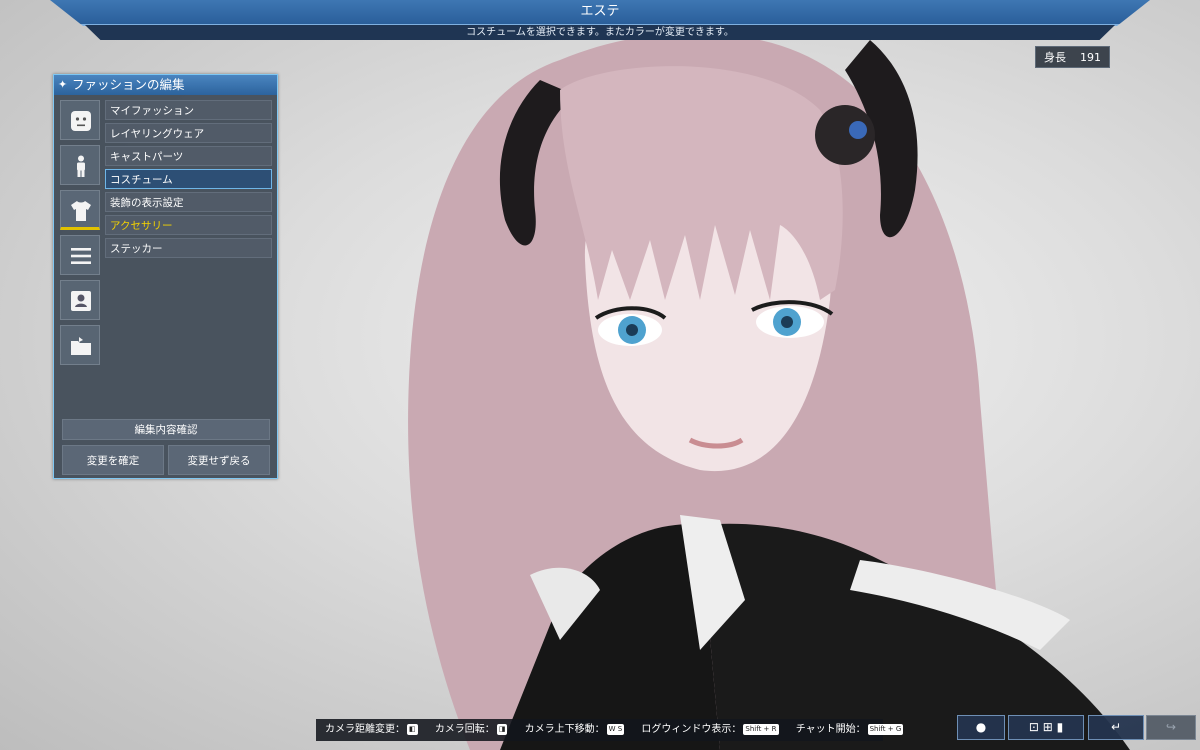  I want to click on shift-r-keys: Shift + R, so click(761, 729).